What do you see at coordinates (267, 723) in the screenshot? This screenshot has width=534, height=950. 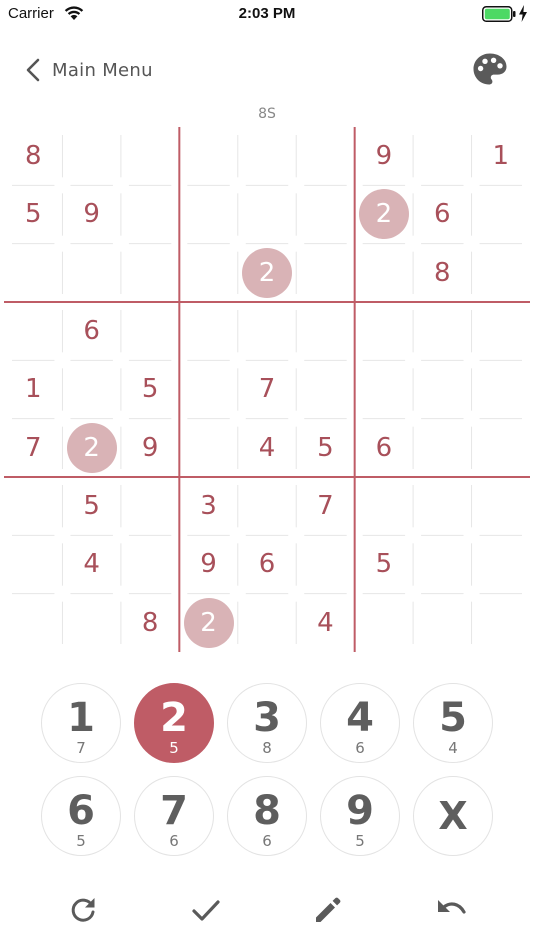 I see `number-button-3: 38` at bounding box center [267, 723].